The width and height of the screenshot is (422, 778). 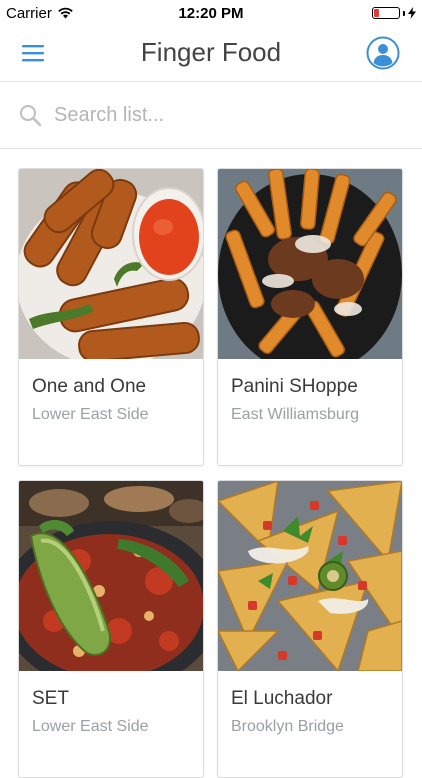 I want to click on restaurant-neighborhood: East Williamsburg, so click(x=295, y=414).